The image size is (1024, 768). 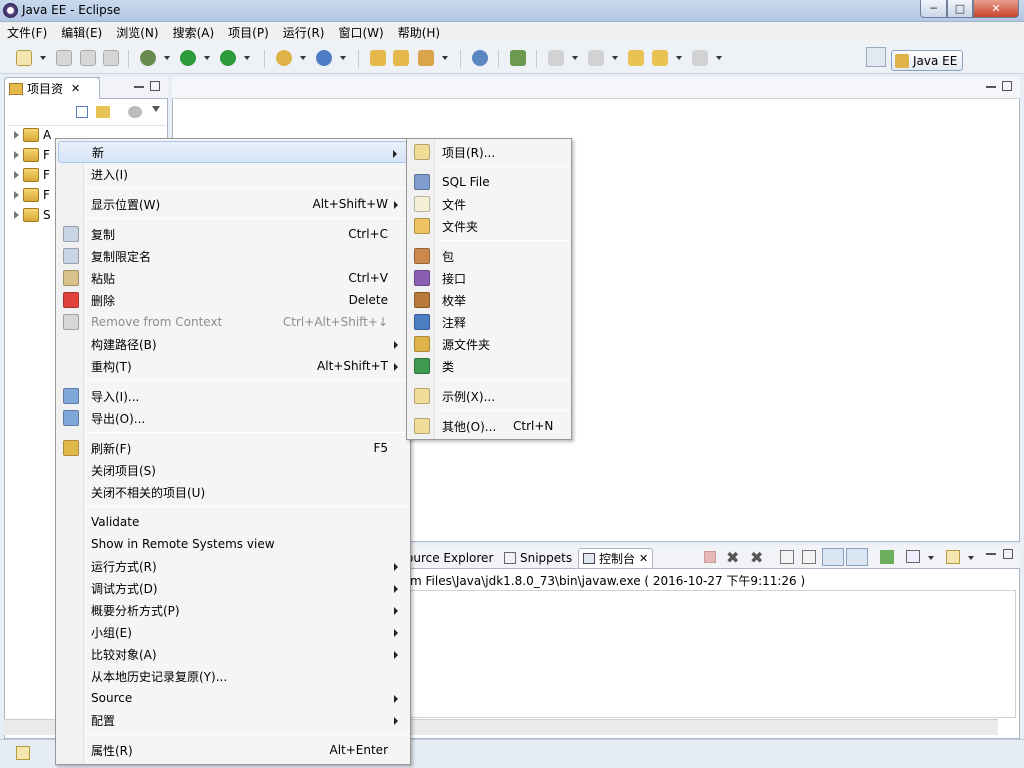 I want to click on last-edit-icon, so click(x=636, y=58).